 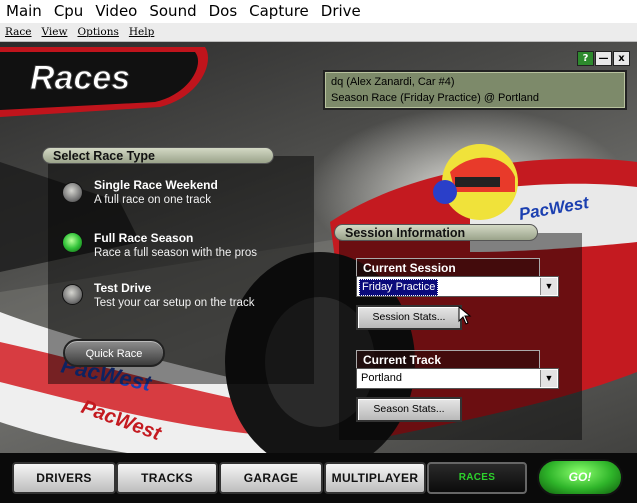 I want to click on option-description: A full race on one track, so click(x=152, y=200).